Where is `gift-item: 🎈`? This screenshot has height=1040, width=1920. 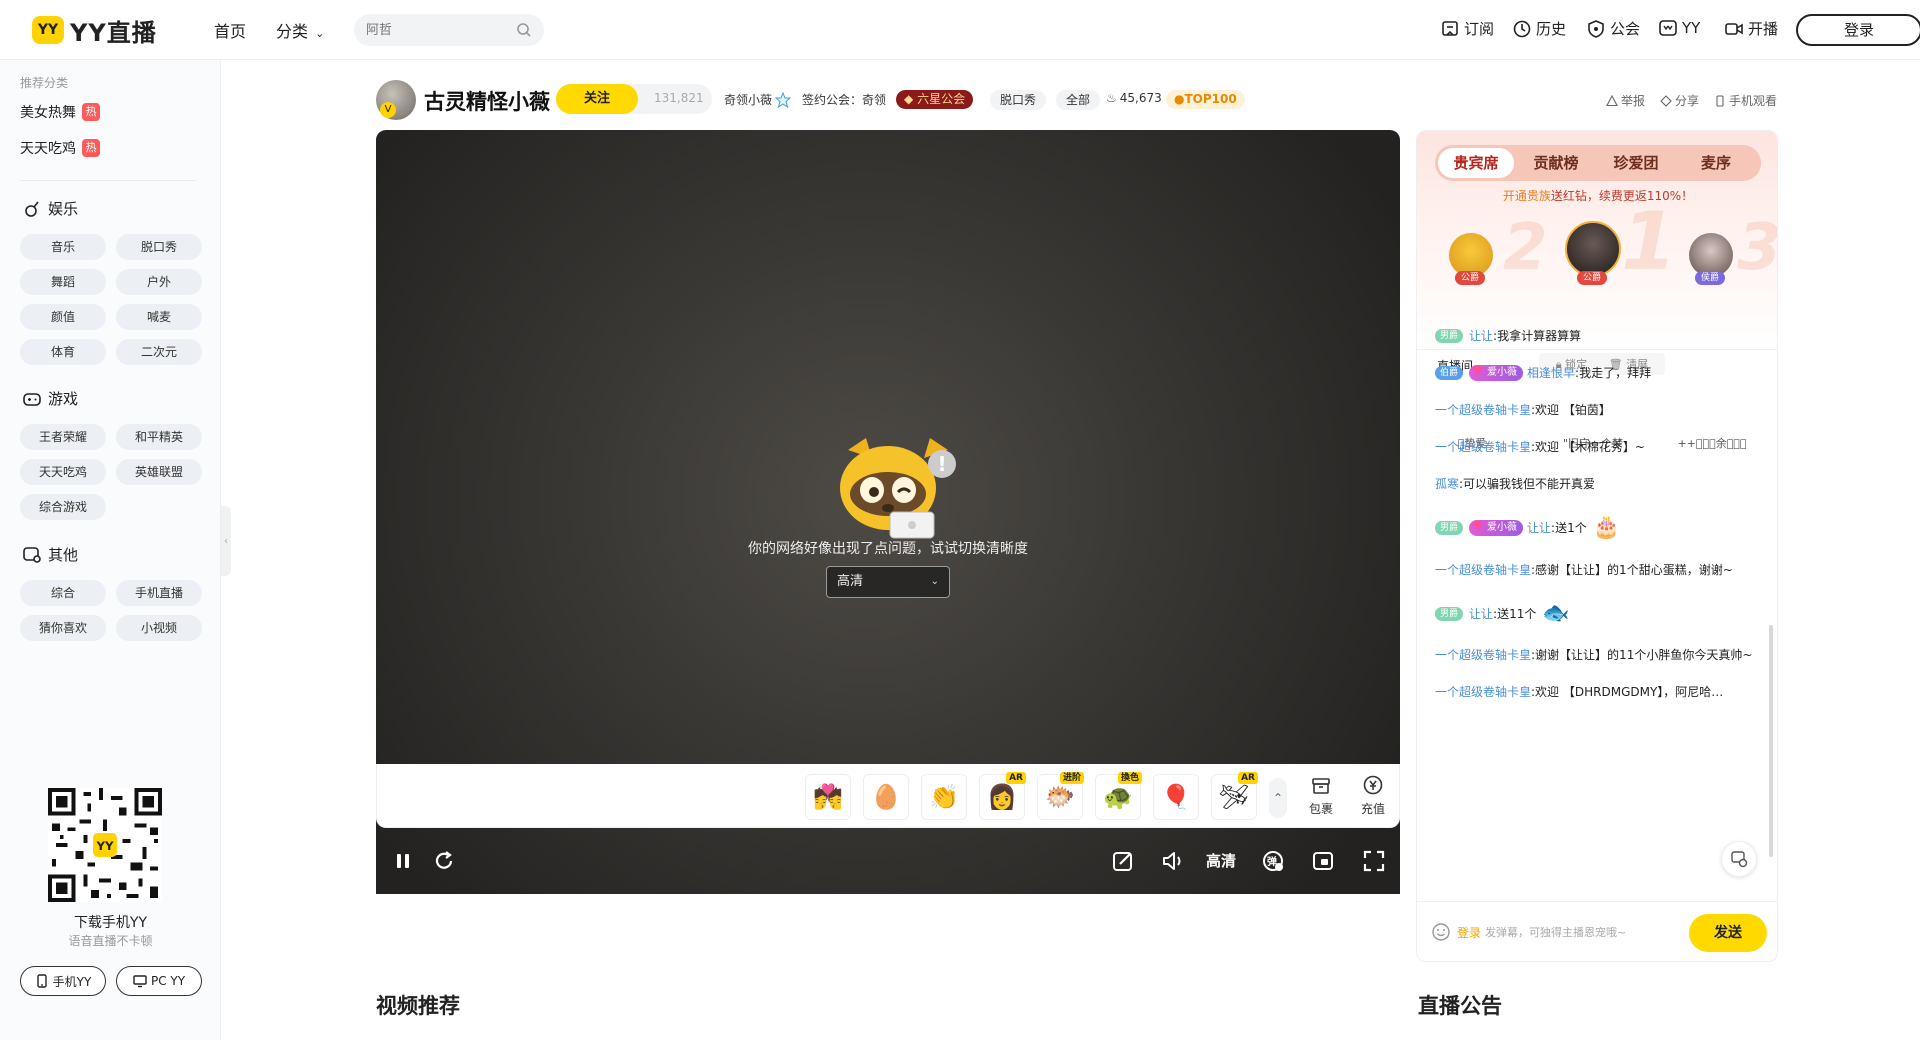
gift-item: 🎈 is located at coordinates (1176, 797).